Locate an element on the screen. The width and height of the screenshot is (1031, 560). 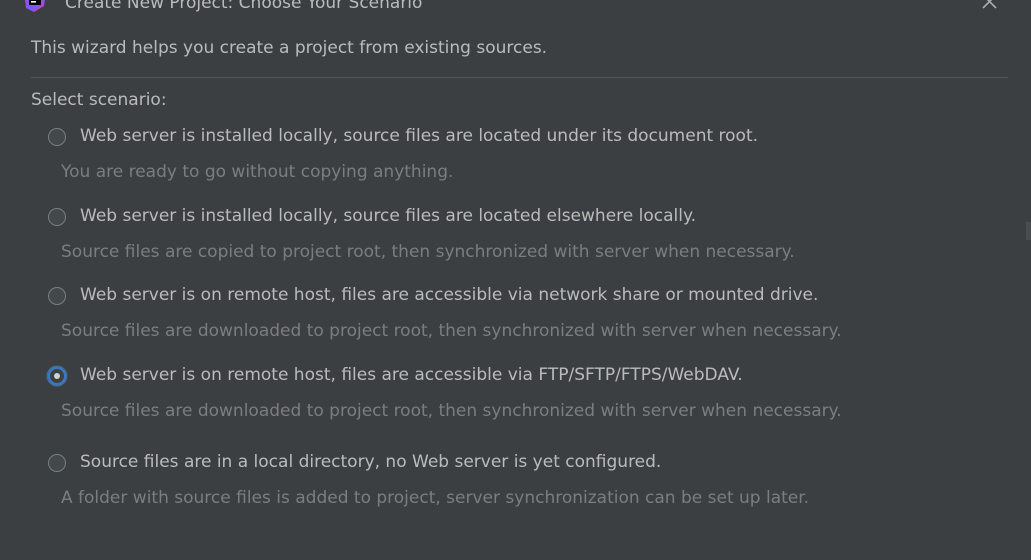
title-bar: Create New Project: Choose Your Scenario is located at coordinates (515, 8).